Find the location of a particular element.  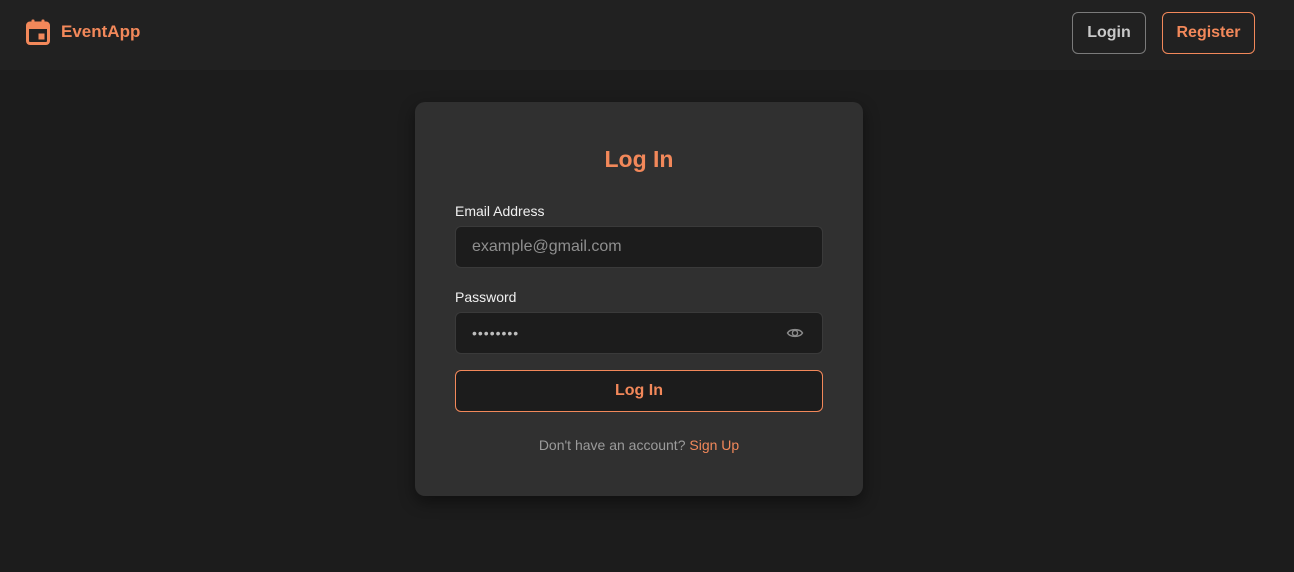

login-submit-button: Log In is located at coordinates (639, 391).